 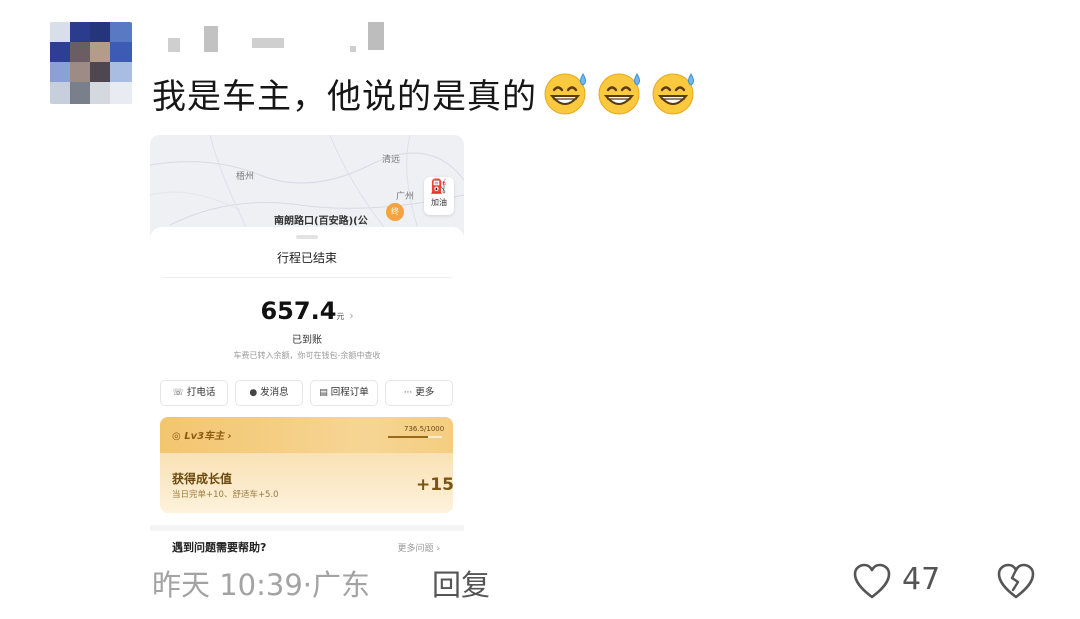 I want to click on balance-note: 车费已转入余额，你可在钱包-余额中查收, so click(x=307, y=355).